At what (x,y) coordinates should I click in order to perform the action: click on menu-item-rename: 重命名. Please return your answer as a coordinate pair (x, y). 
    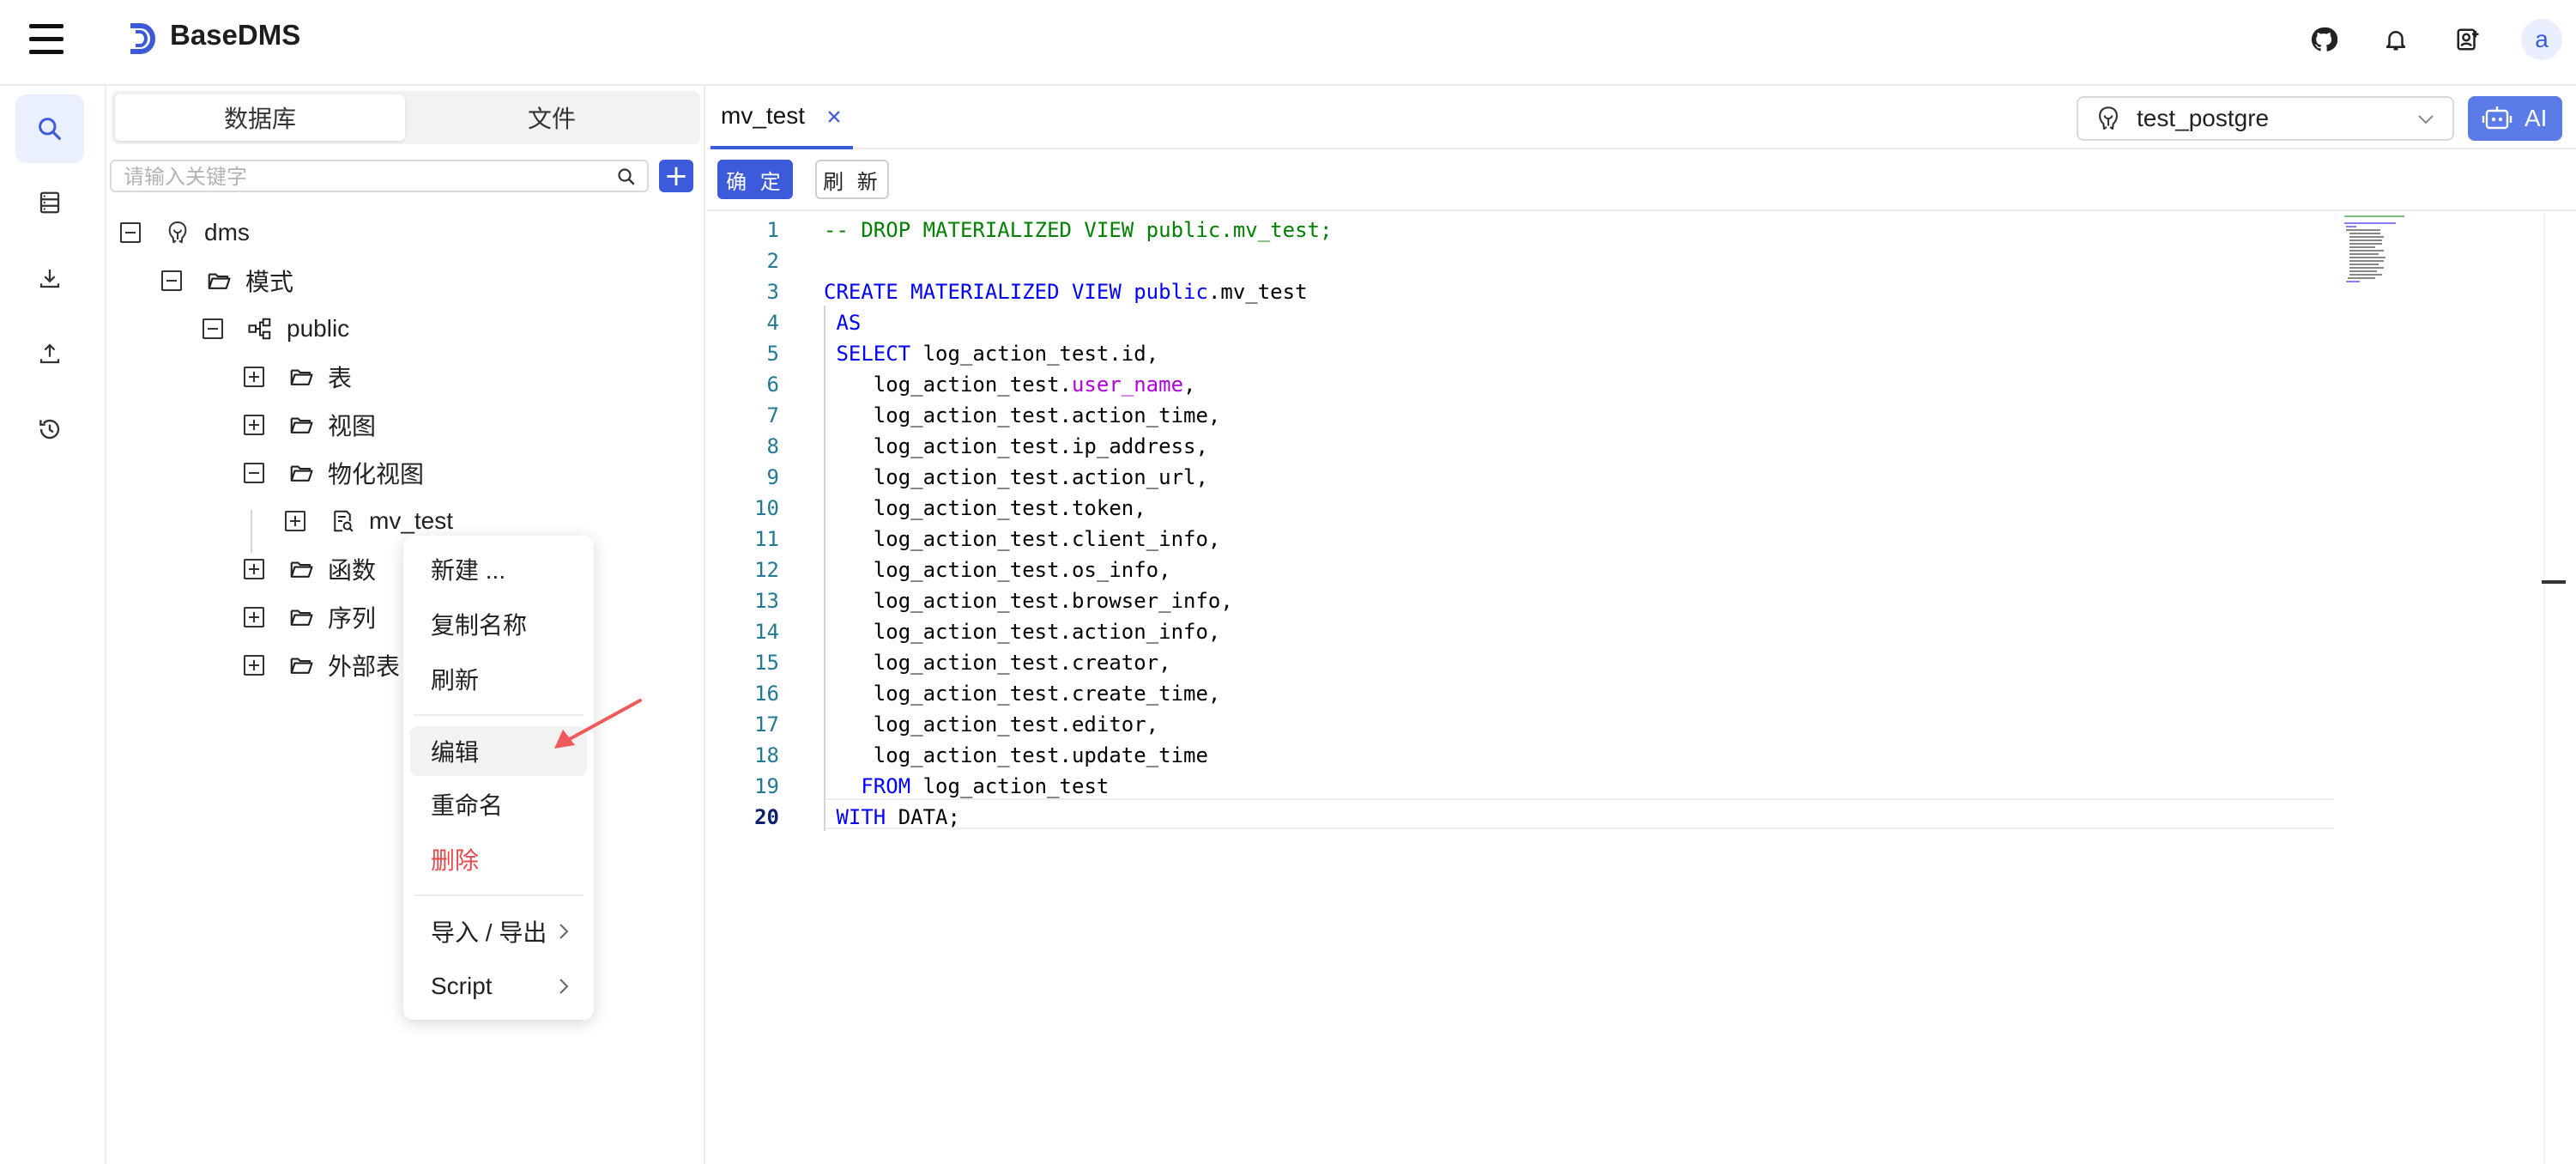
    Looking at the image, I should click on (498, 804).